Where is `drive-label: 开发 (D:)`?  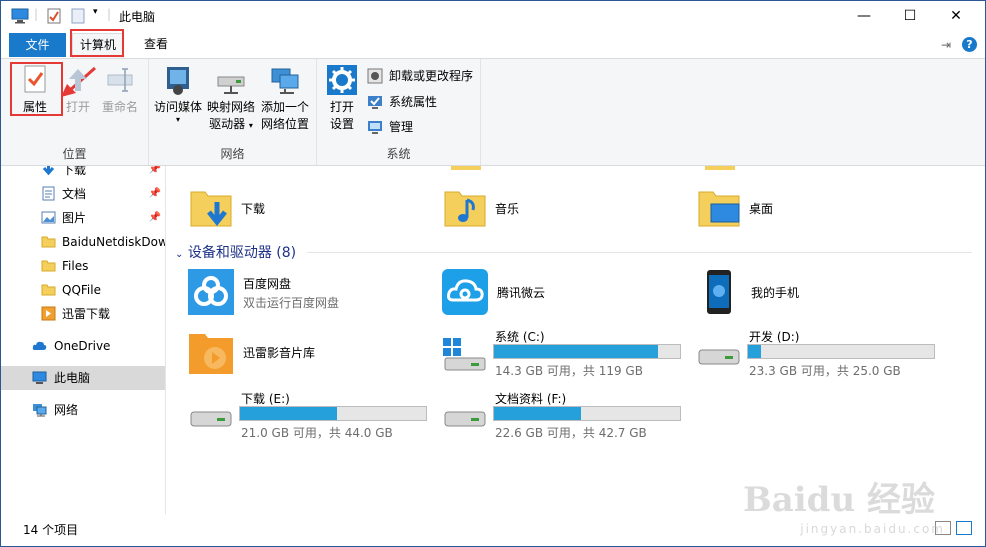
drive-label: 开发 (D:) is located at coordinates (774, 337).